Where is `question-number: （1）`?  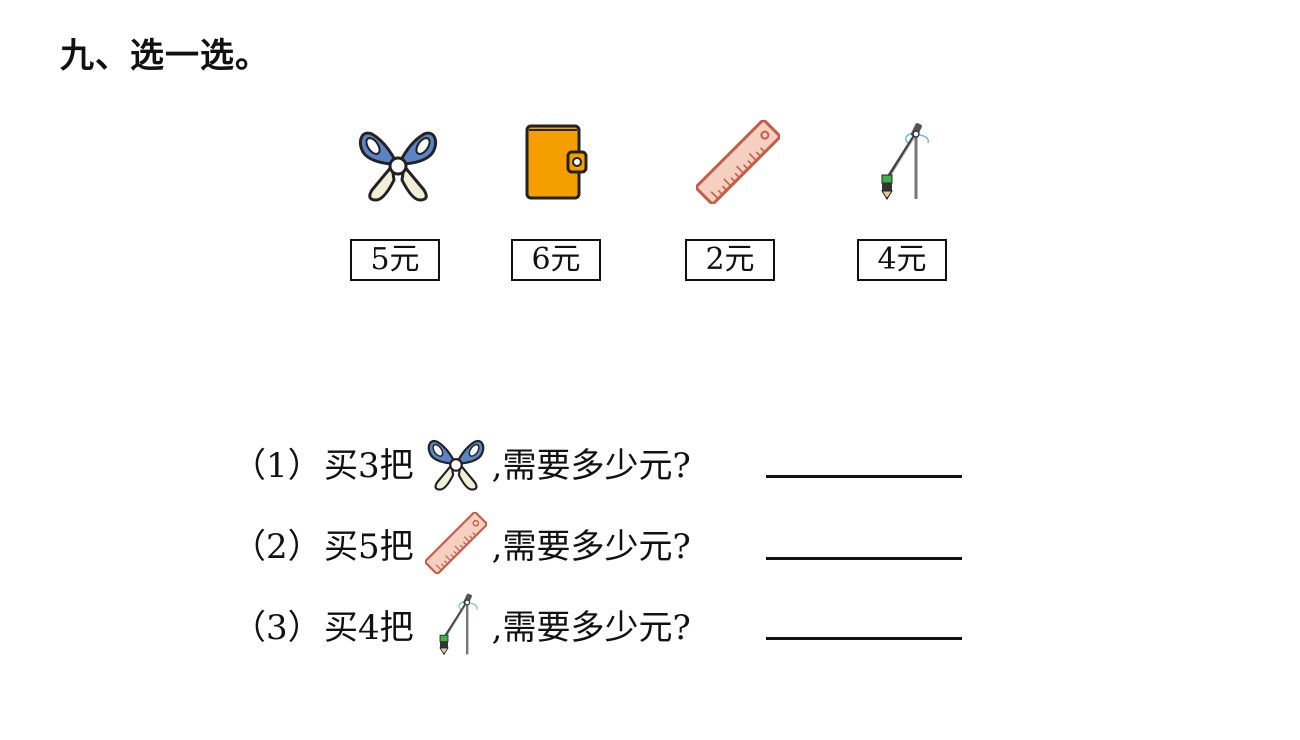 question-number: （1） is located at coordinates (277, 465).